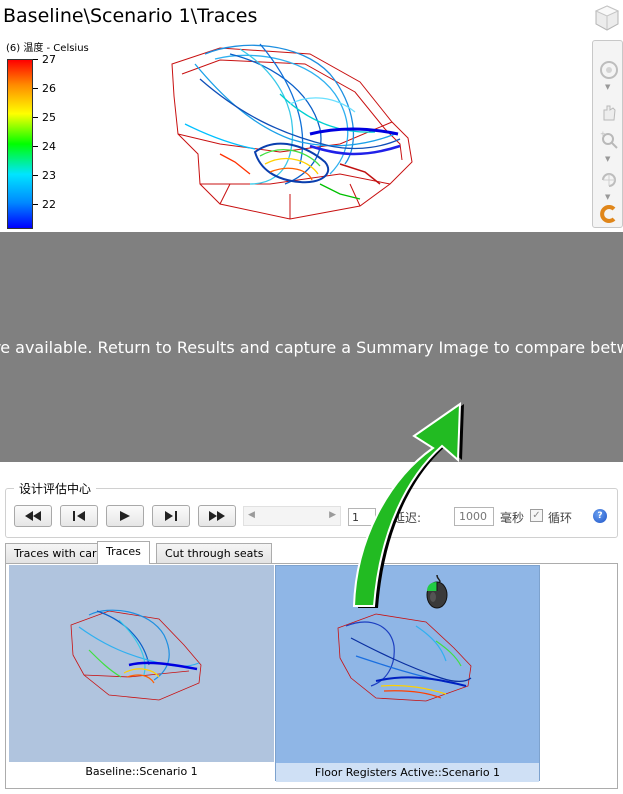 The width and height of the screenshot is (623, 794). What do you see at coordinates (47, 48) in the screenshot?
I see `legend-title: (6) 温度 - Celsius` at bounding box center [47, 48].